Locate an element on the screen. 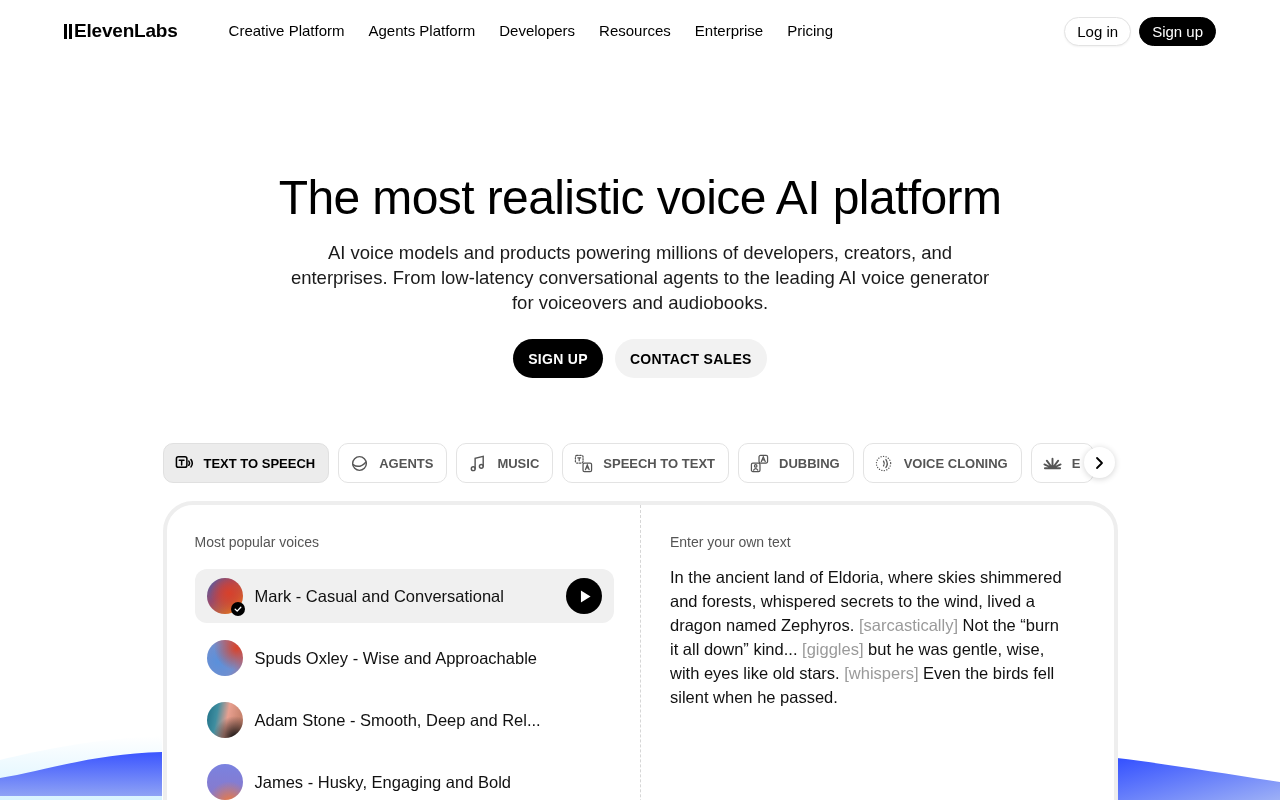 This screenshot has height=800, width=1280. secondary-cta-button: CONTACT SALES is located at coordinates (690, 358).